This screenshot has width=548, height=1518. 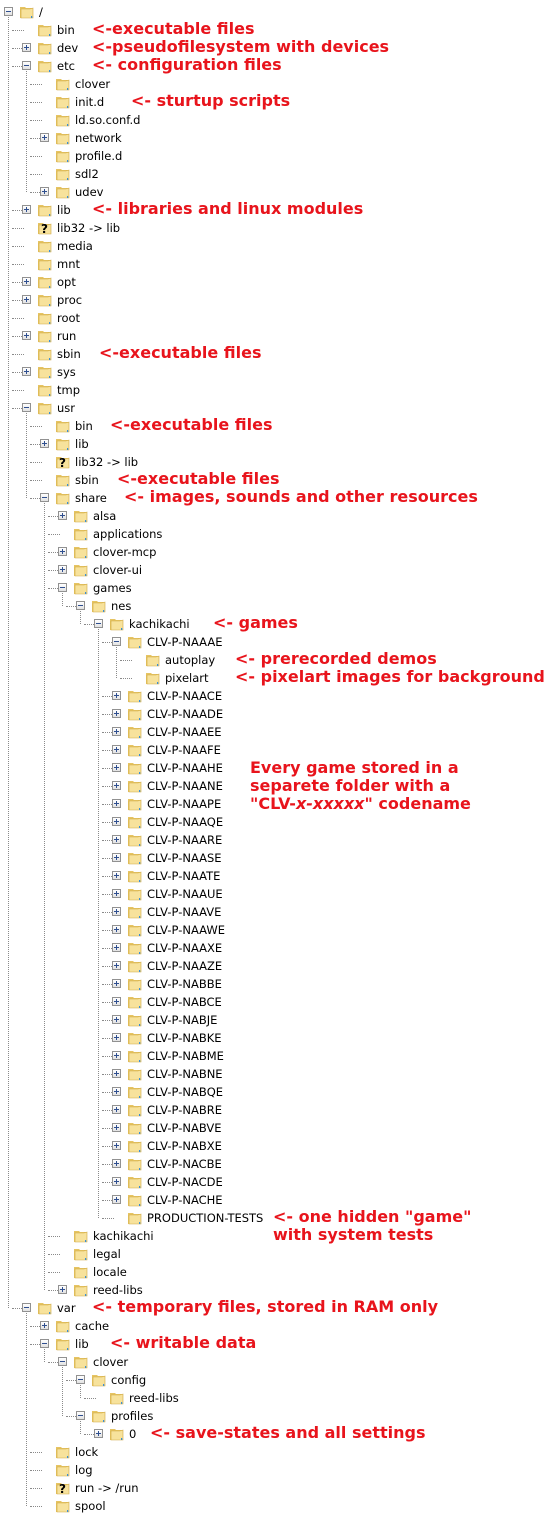 I want to click on tree-item-label: tmp, so click(x=69, y=390).